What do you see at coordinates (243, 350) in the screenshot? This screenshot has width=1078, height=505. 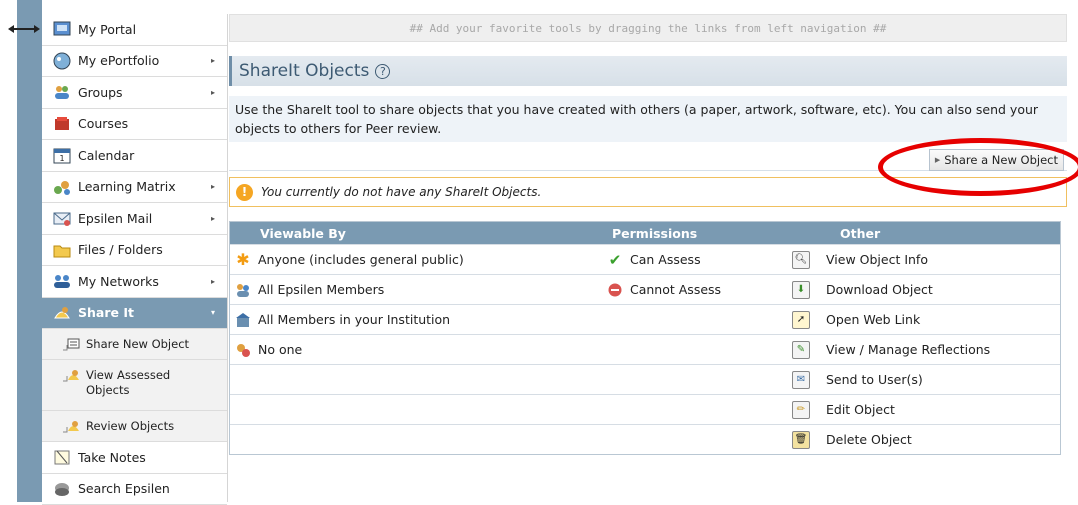 I see `no-one-icon` at bounding box center [243, 350].